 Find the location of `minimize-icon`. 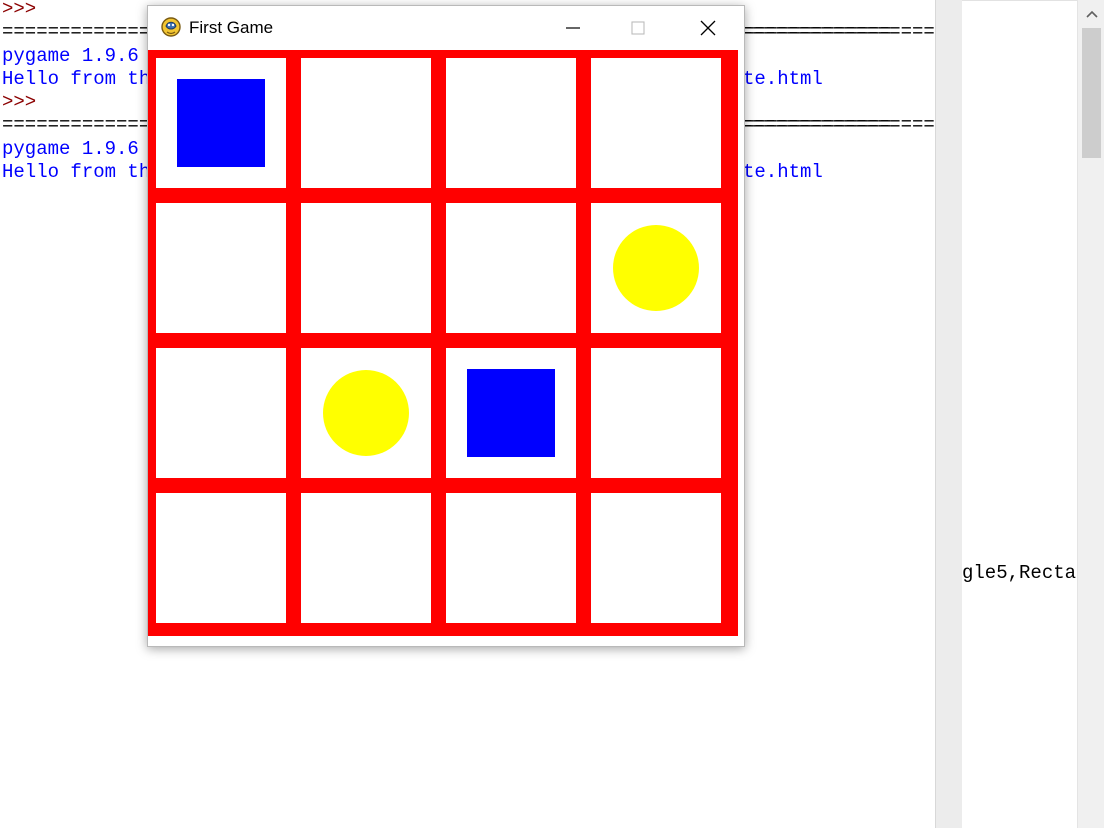

minimize-icon is located at coordinates (573, 28).